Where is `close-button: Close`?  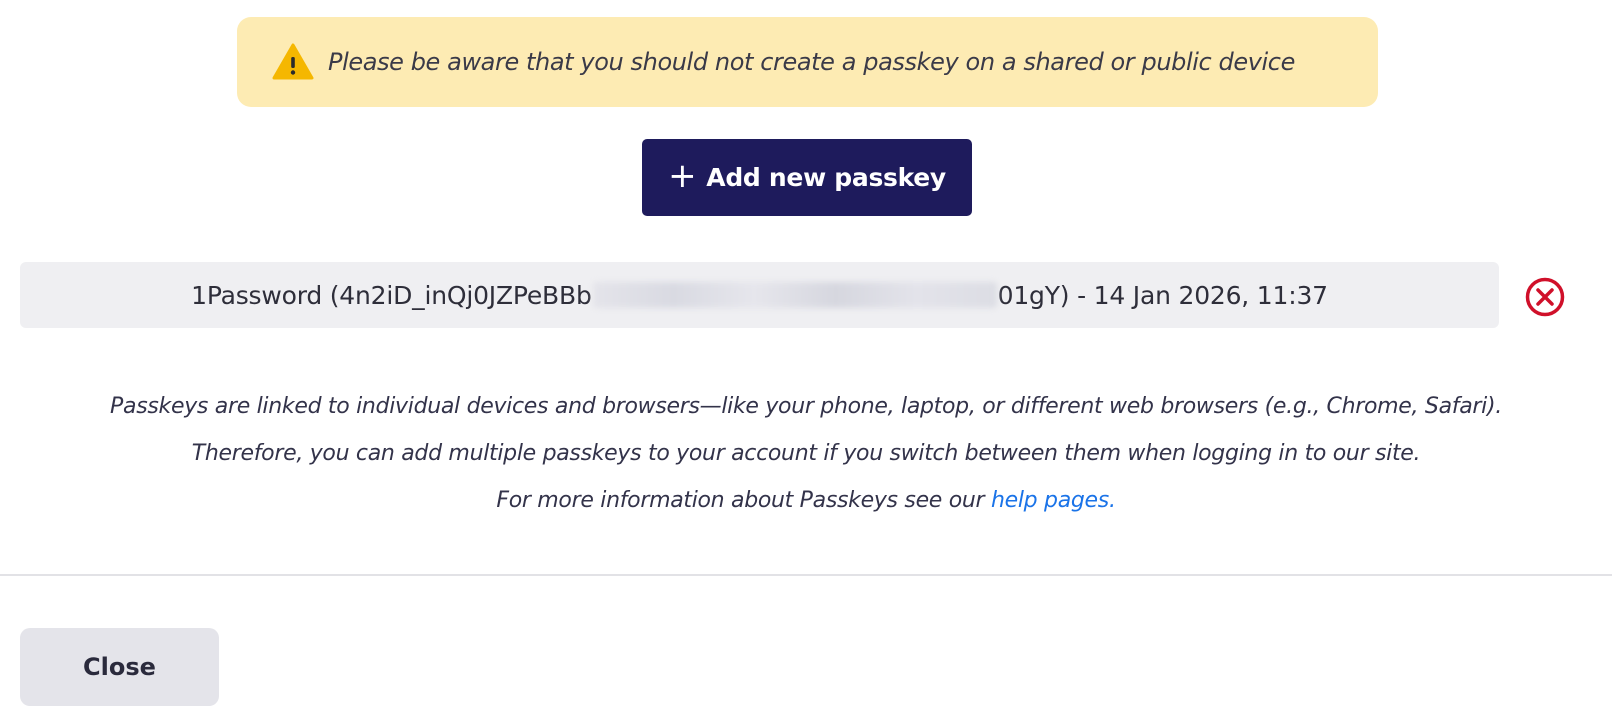 close-button: Close is located at coordinates (119, 667).